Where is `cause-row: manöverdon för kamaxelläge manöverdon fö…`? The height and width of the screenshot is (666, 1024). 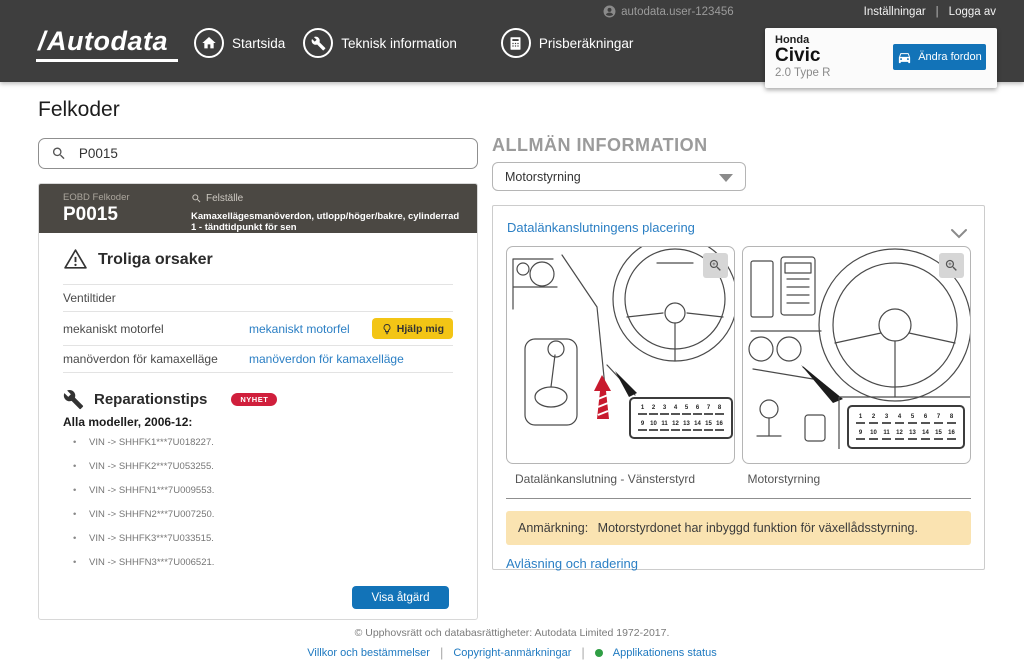
cause-row: manöverdon för kamaxelläge manöverdon fö… is located at coordinates (258, 358).